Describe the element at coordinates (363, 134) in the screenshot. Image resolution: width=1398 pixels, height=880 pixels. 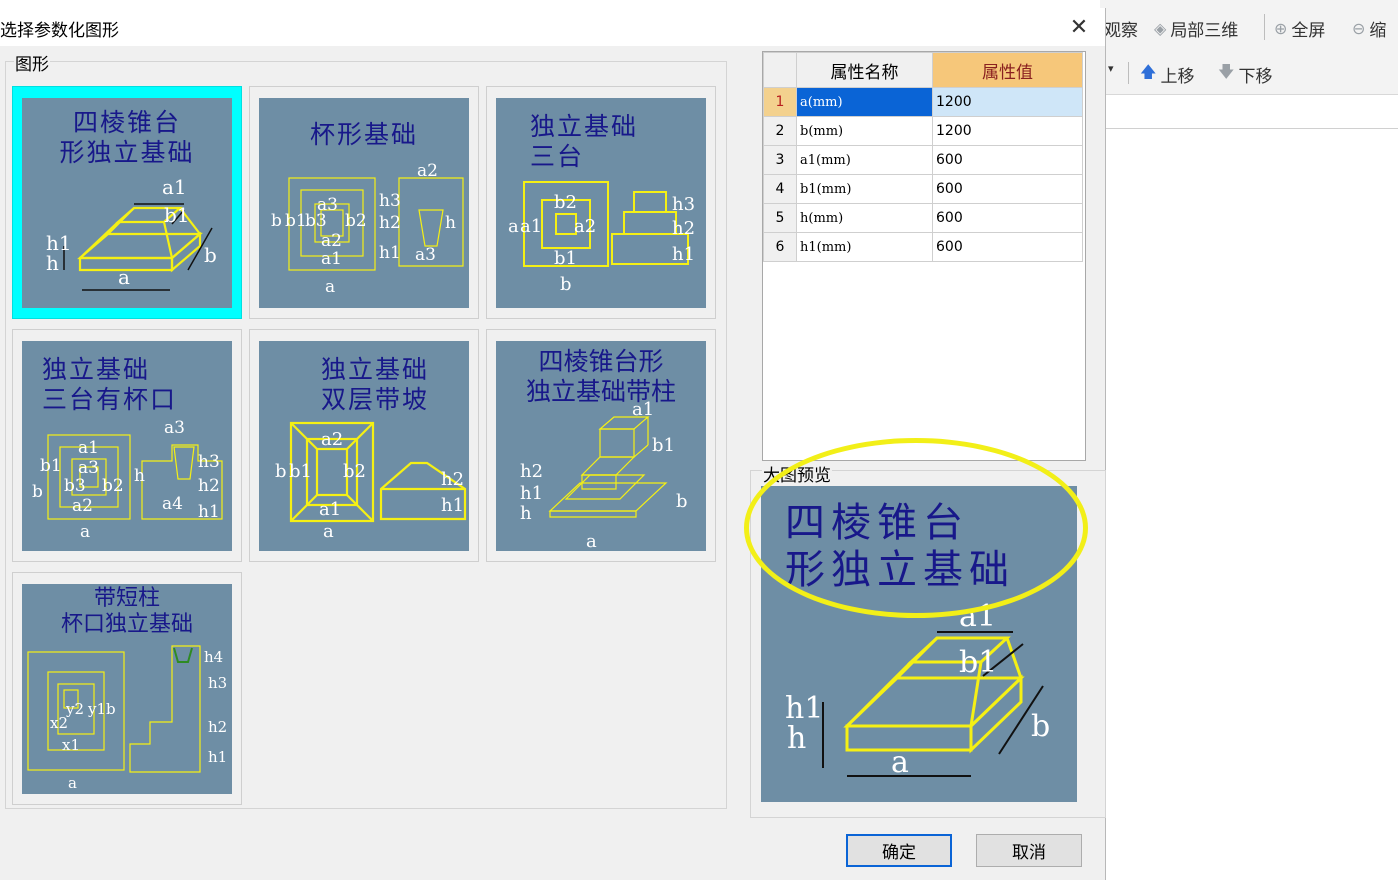
I see `shape-title: 杯形基础` at that location.